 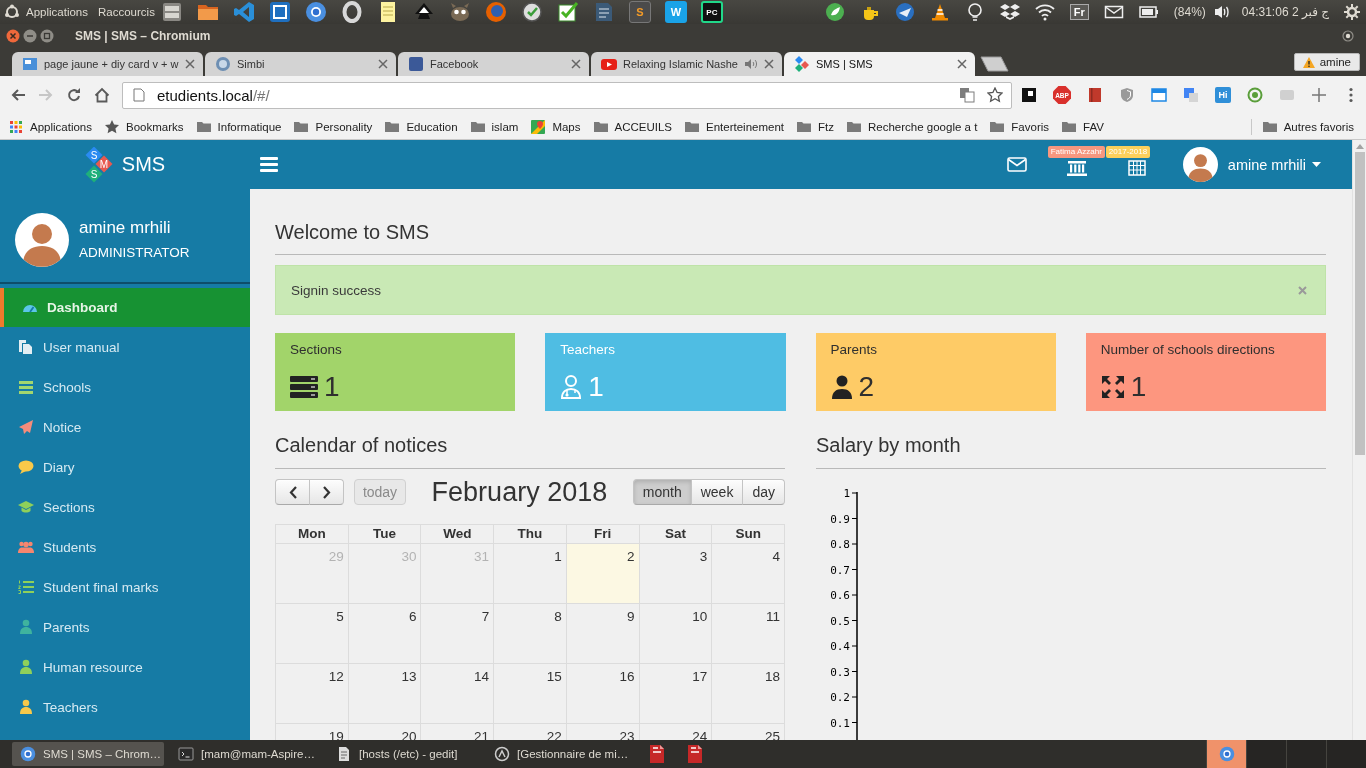 I want to click on globe-icon, so click(x=495, y=12).